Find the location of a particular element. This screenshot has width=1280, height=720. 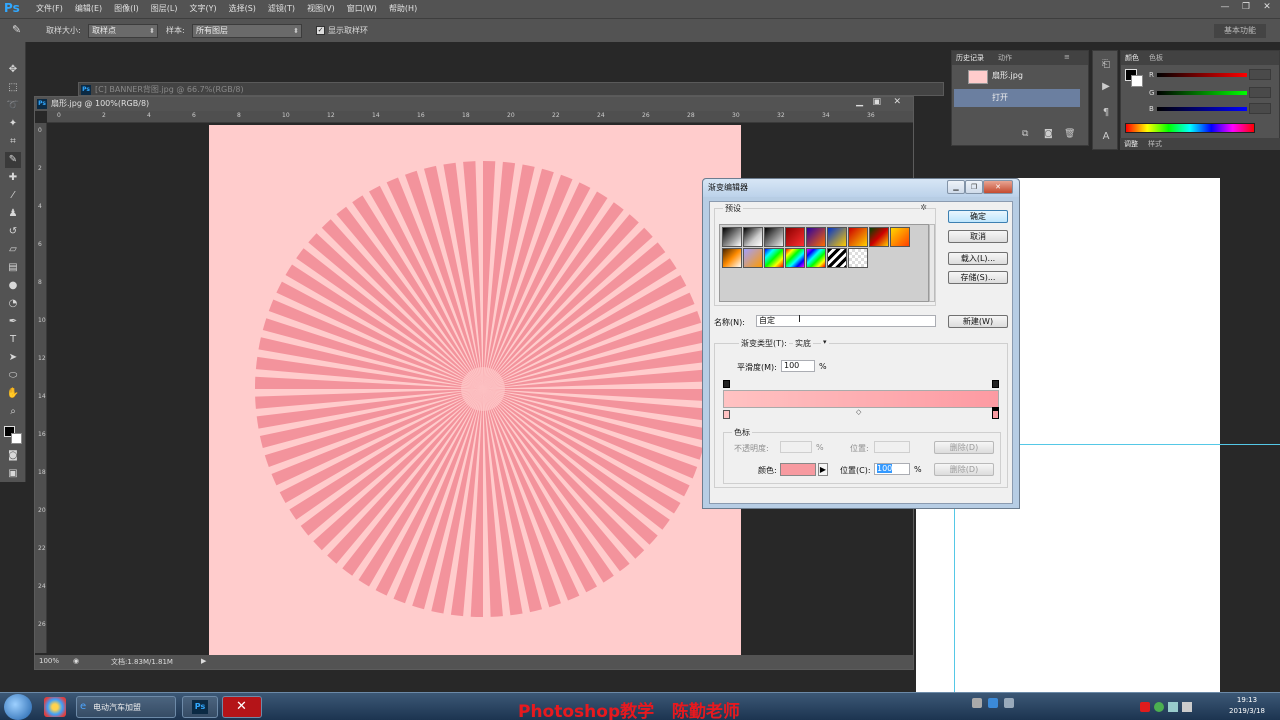

type-select: 实底 is located at coordinates (803, 343).